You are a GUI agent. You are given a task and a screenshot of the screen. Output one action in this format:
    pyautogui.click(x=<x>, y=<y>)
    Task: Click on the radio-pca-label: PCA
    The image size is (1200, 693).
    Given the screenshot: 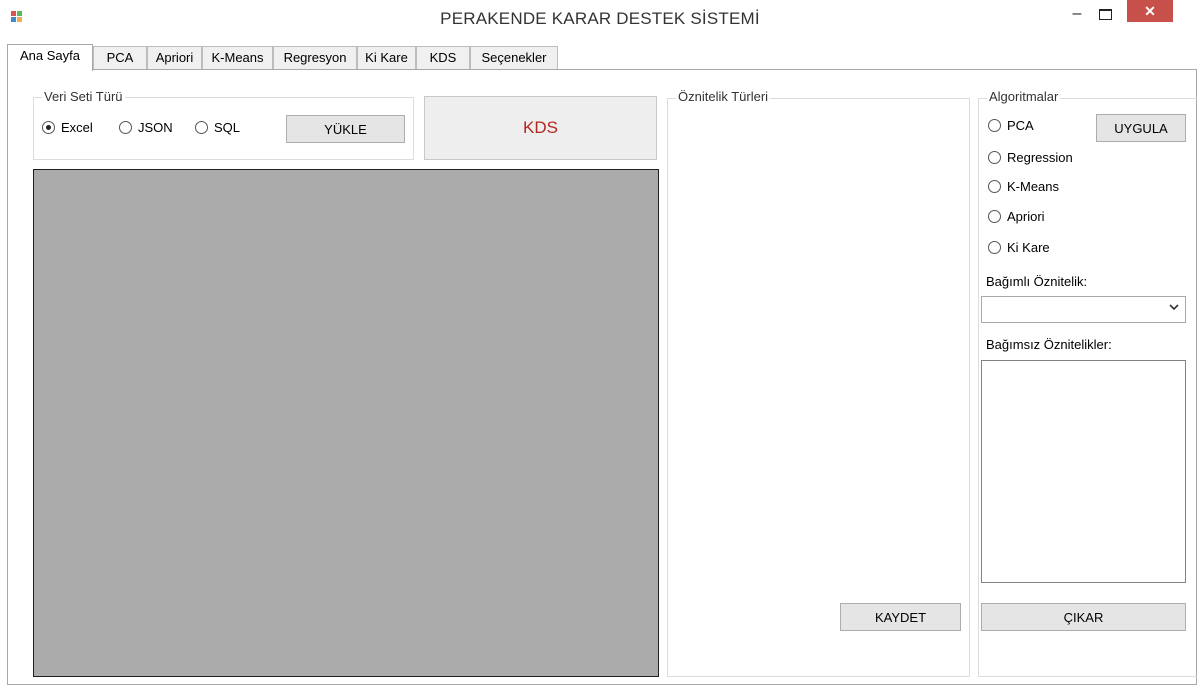 What is the action you would take?
    pyautogui.click(x=1020, y=125)
    